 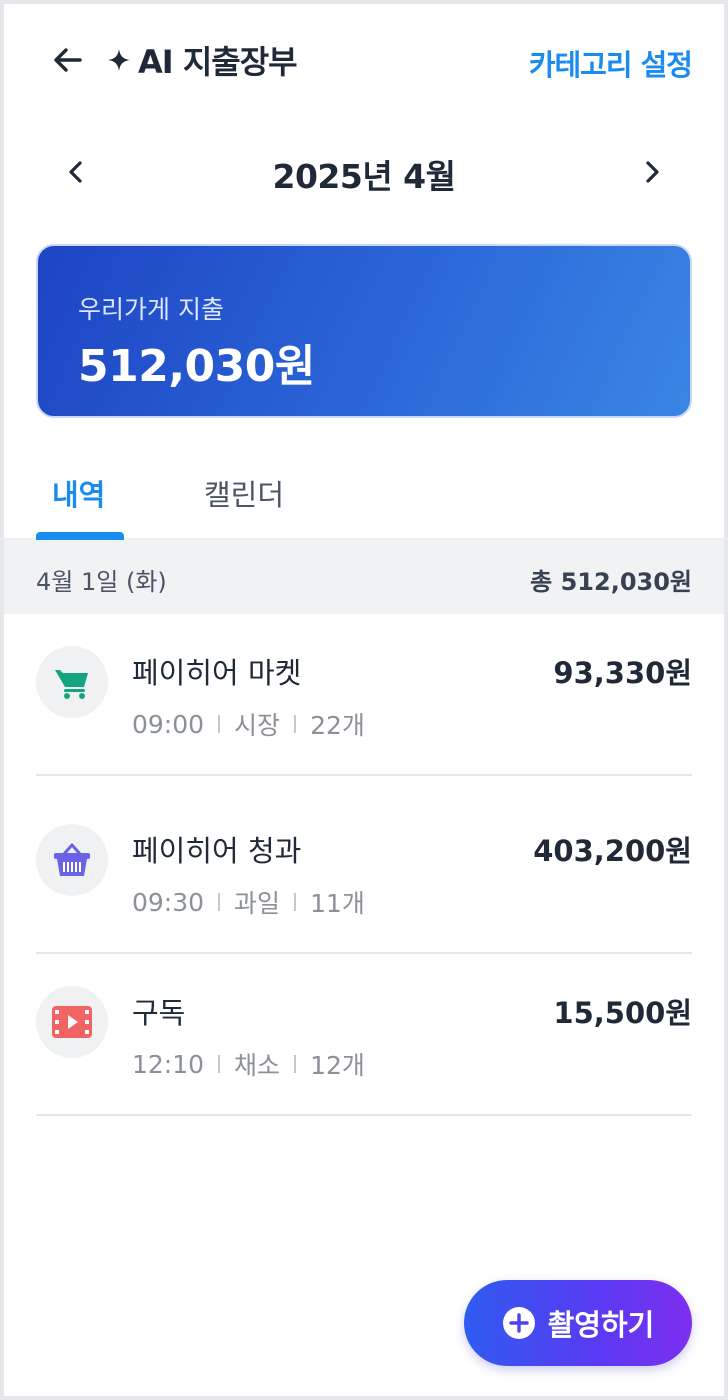 I want to click on cart-icon, so click(x=71, y=684).